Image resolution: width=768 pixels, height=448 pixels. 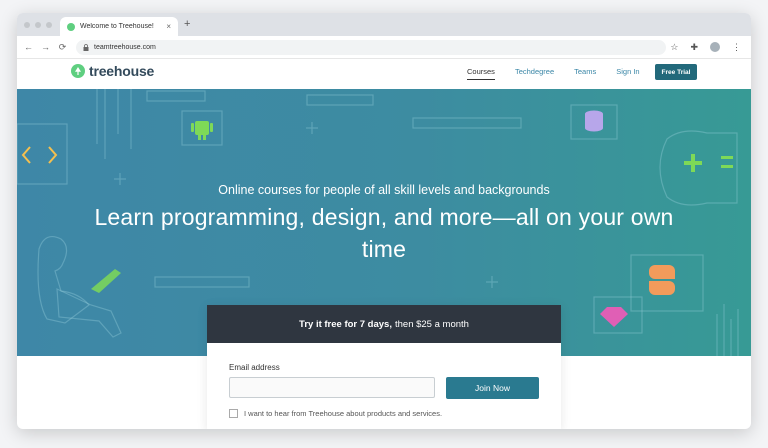 What do you see at coordinates (125, 47) in the screenshot?
I see `url-text: teamtreehouse.com` at bounding box center [125, 47].